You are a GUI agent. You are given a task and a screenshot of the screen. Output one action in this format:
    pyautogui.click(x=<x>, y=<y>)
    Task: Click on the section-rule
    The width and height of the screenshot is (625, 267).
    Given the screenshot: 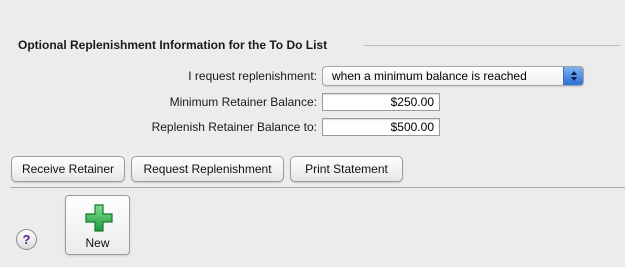 What is the action you would take?
    pyautogui.click(x=492, y=45)
    